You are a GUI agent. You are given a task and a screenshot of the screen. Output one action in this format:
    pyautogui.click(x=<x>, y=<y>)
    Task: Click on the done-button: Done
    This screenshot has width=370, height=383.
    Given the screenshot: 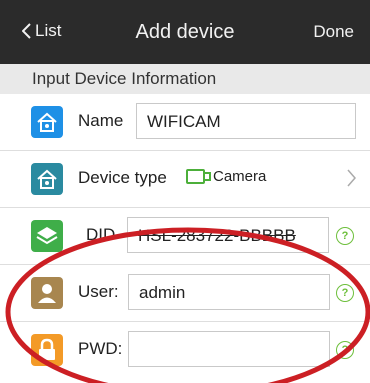 What is the action you would take?
    pyautogui.click(x=333, y=32)
    